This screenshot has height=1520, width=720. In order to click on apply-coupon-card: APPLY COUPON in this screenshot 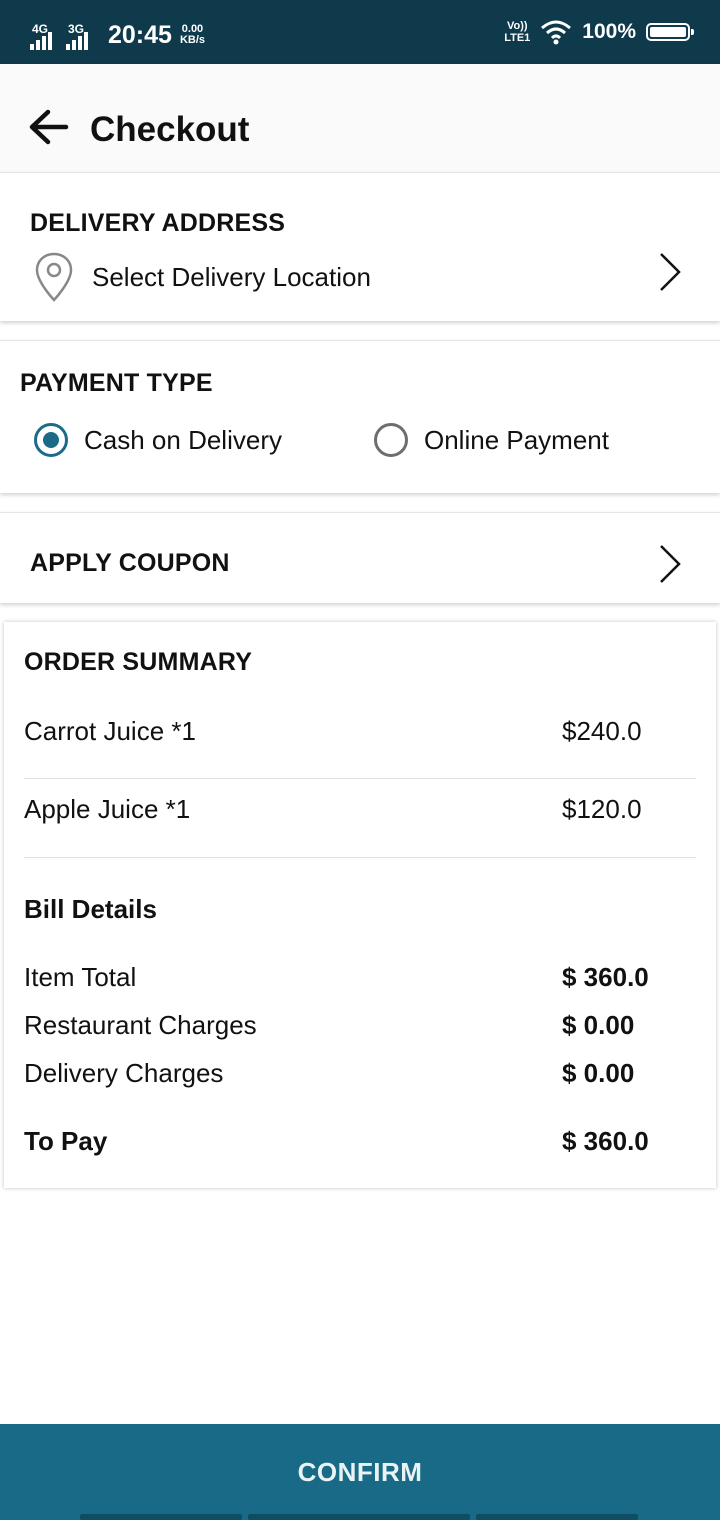, I will do `click(360, 557)`.